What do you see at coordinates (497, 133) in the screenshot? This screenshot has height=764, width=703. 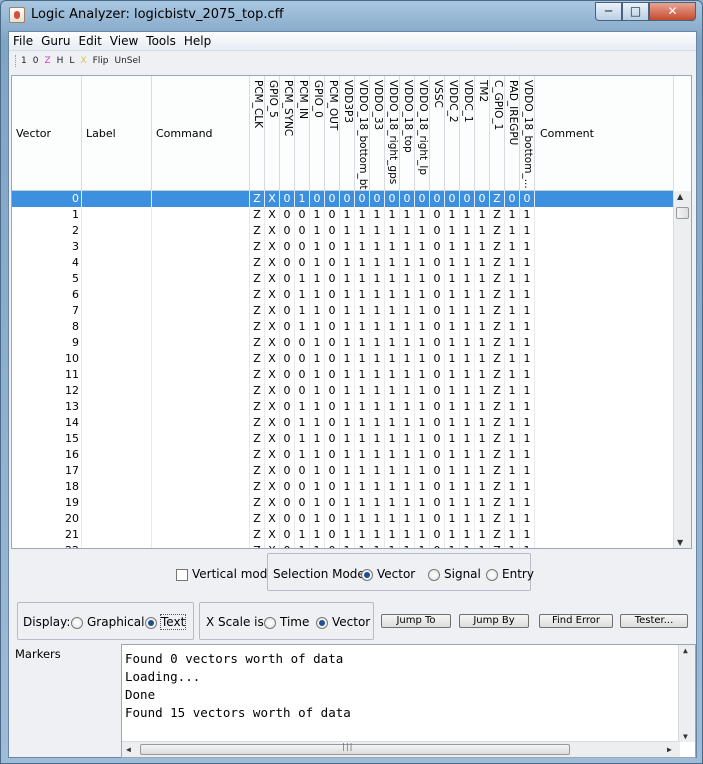 I see `header-signal: C_GPIO_1` at bounding box center [497, 133].